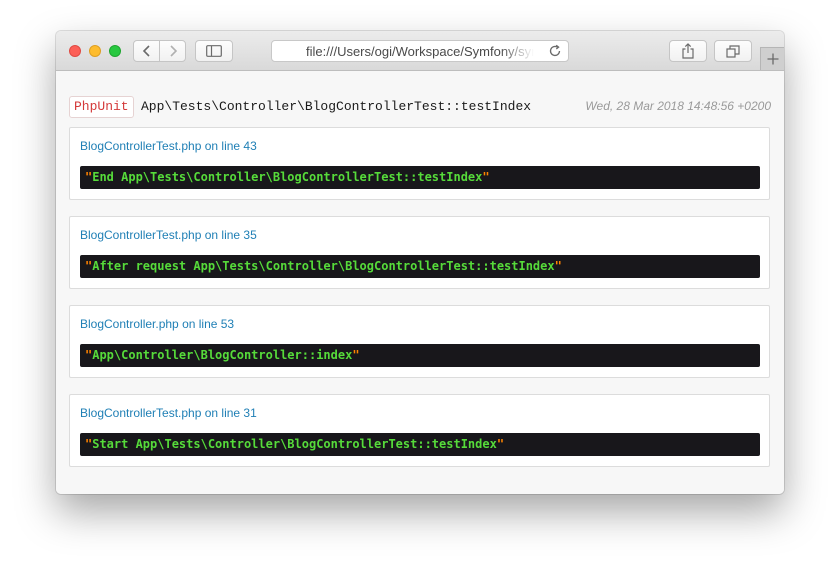  What do you see at coordinates (115, 51) in the screenshot?
I see `maximize-window-icon` at bounding box center [115, 51].